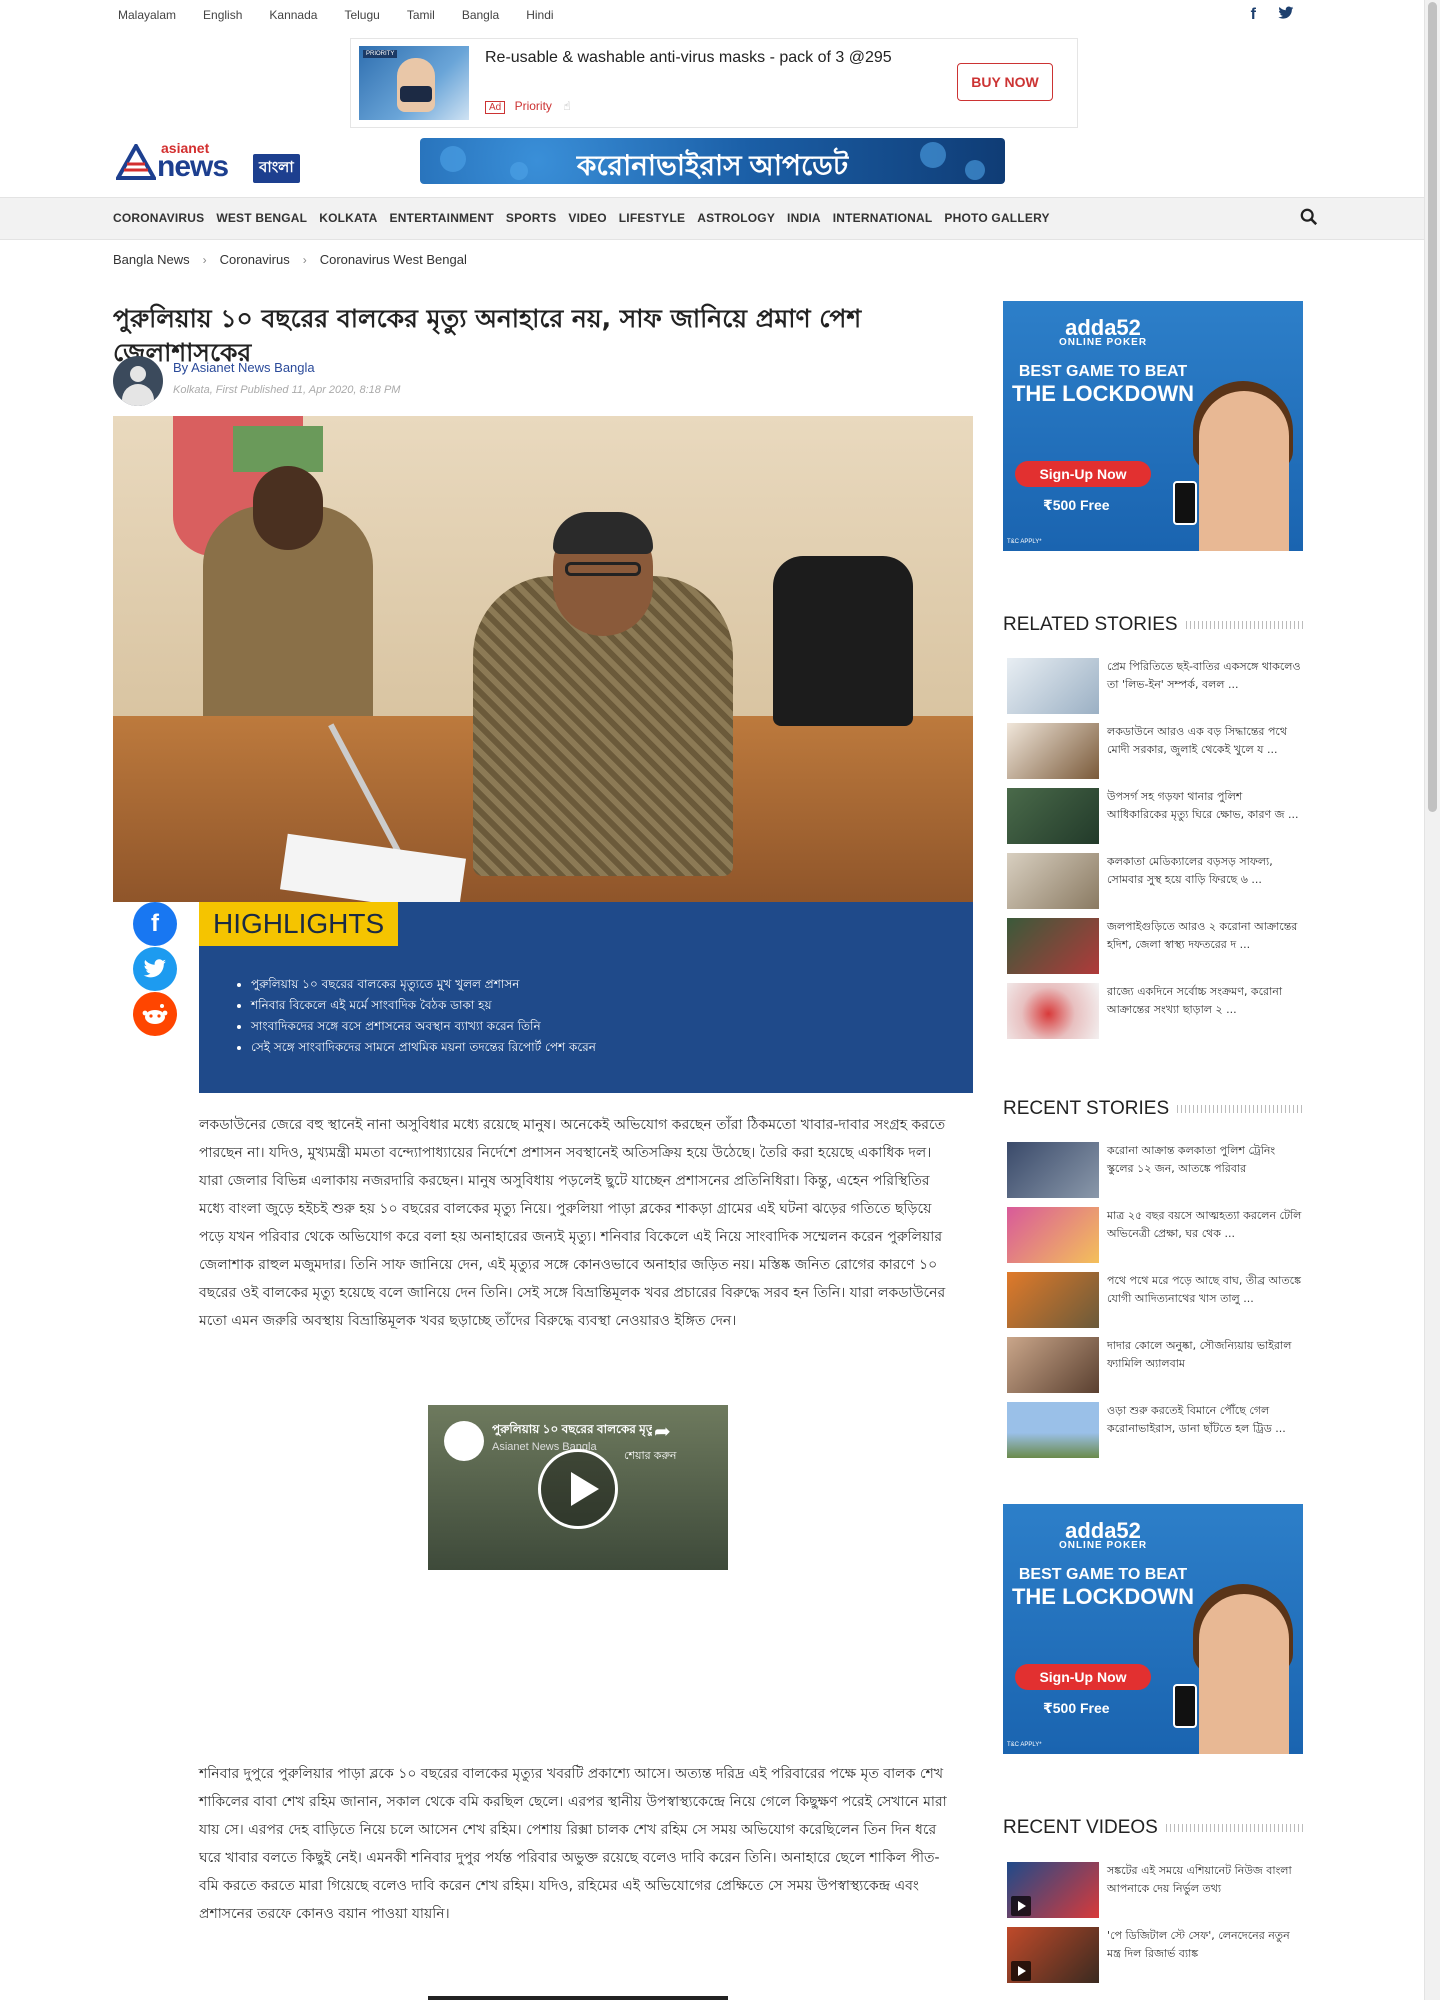 The height and width of the screenshot is (2000, 1440). I want to click on nav-item-photo-gallery: PHOTO GALLERY, so click(996, 218).